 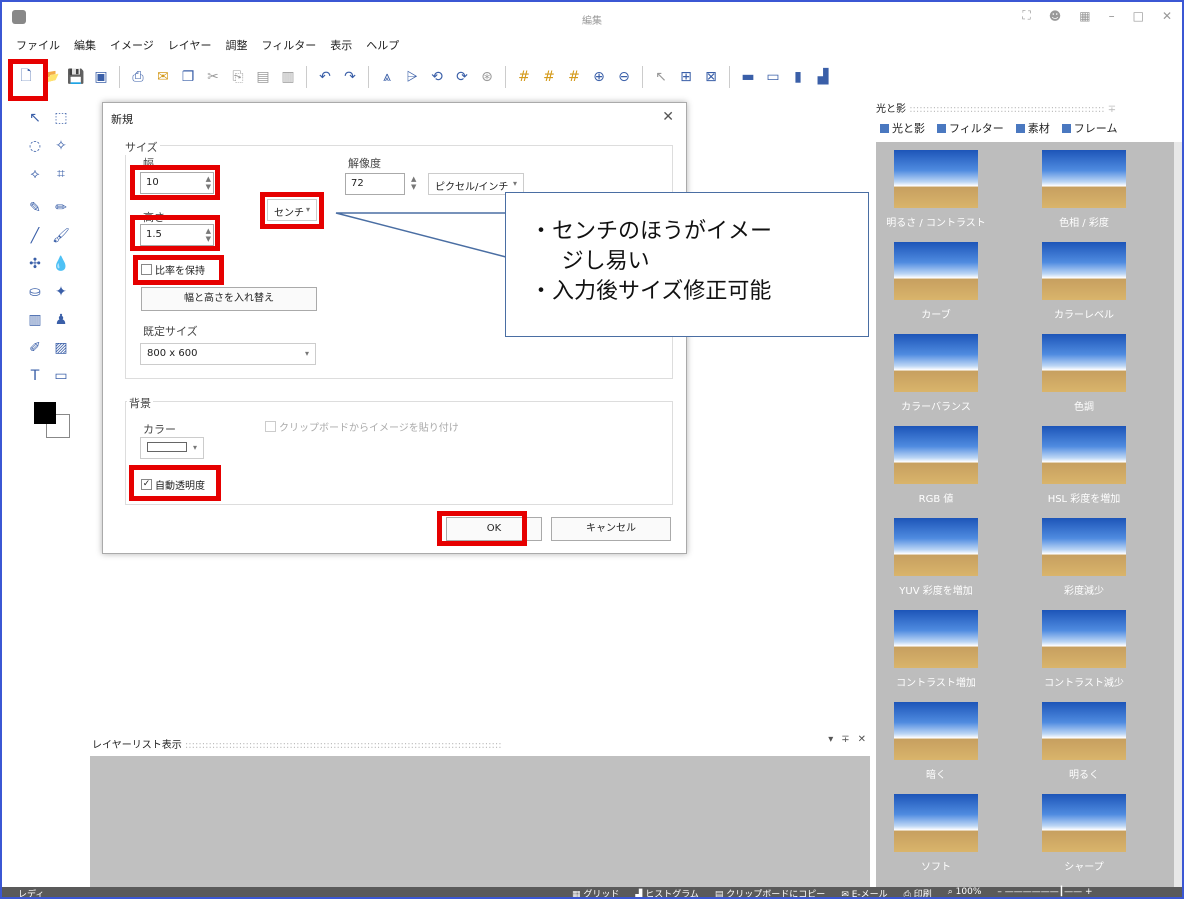 What do you see at coordinates (1079, 281) in the screenshot?
I see `effect-item: カラーレベル` at bounding box center [1079, 281].